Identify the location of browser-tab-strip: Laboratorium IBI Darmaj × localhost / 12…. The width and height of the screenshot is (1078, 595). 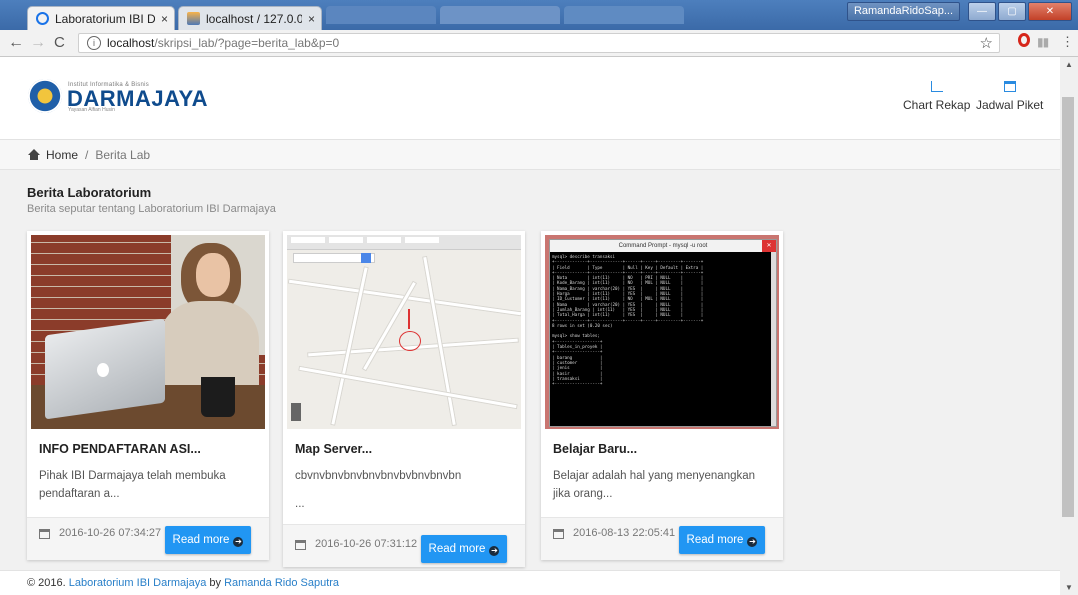
(539, 15).